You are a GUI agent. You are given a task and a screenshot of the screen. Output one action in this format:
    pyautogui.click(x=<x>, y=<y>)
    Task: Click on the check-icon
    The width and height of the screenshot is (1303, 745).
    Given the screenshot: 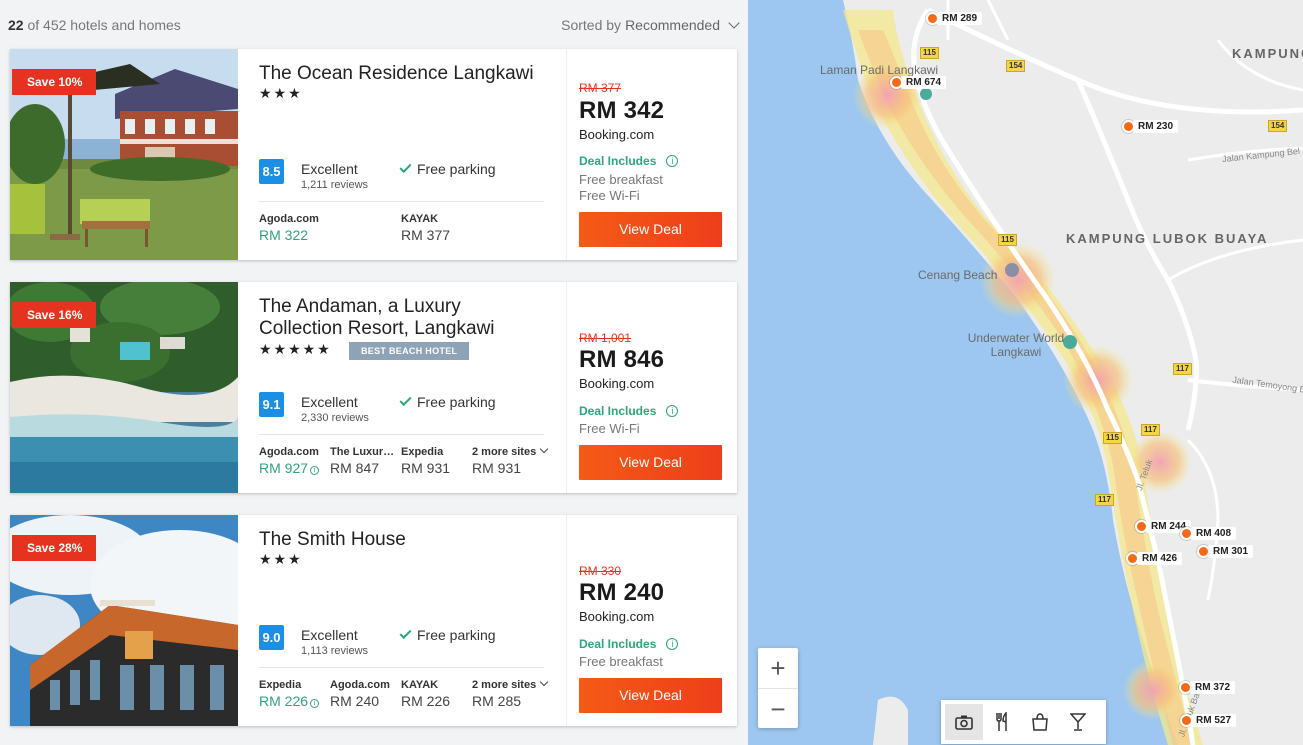 What is the action you would take?
    pyautogui.click(x=405, y=167)
    